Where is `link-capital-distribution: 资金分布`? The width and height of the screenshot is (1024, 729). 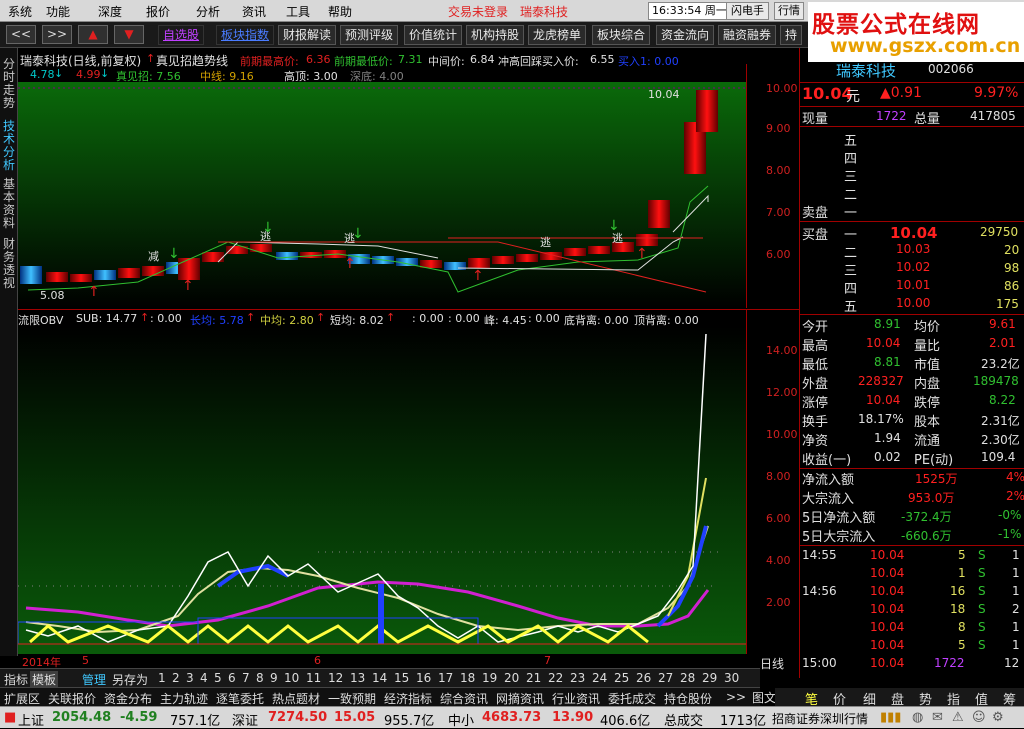 link-capital-distribution: 资金分布 is located at coordinates (128, 698).